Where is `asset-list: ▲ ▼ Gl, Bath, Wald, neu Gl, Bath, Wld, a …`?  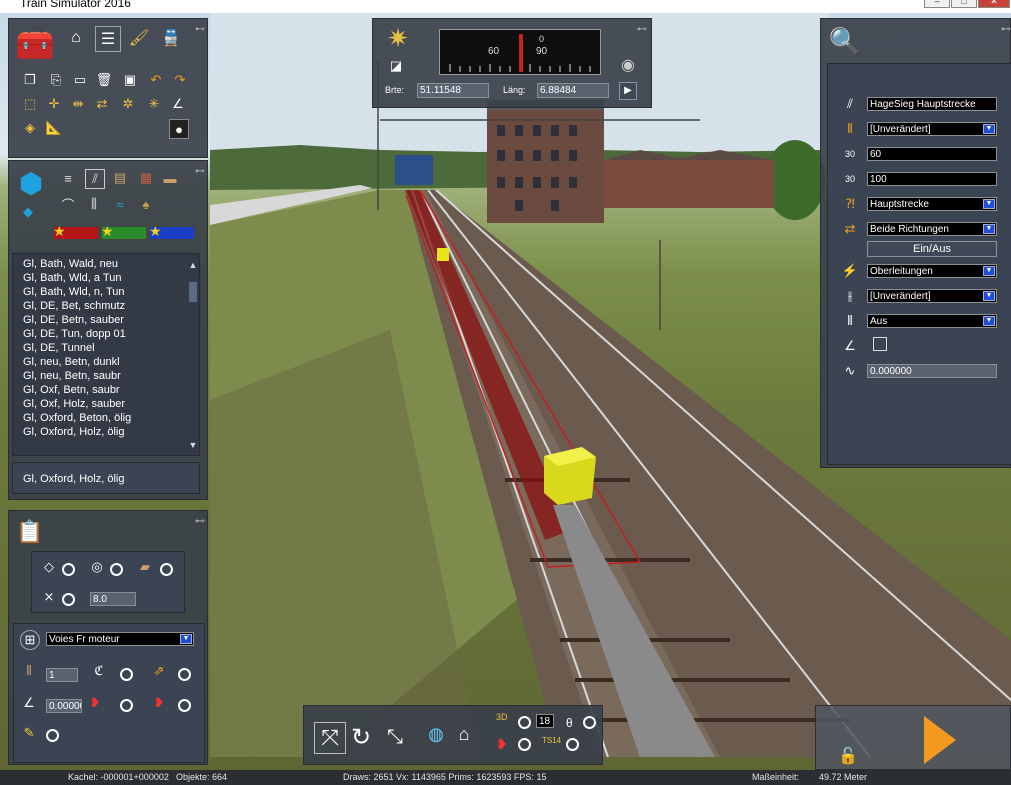 asset-list: ▲ ▼ Gl, Bath, Wald, neu Gl, Bath, Wld, a … is located at coordinates (106, 354).